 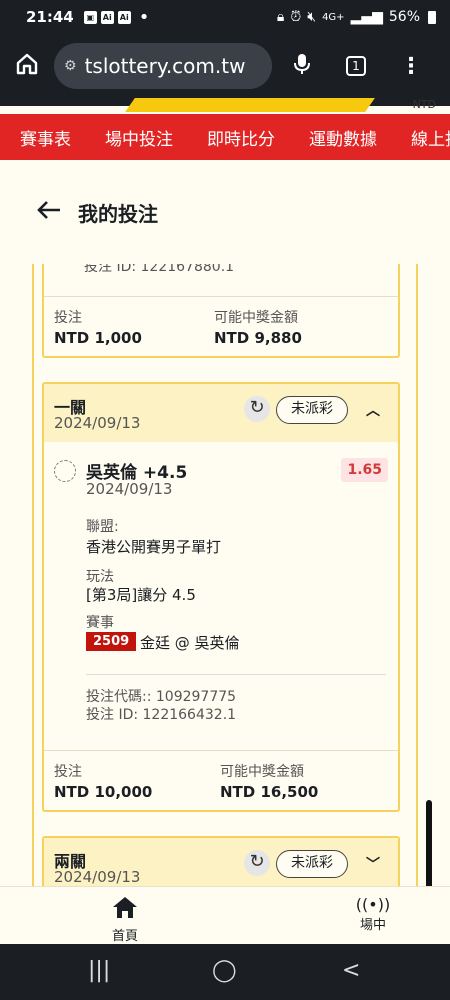 I want to click on battery-icon, so click(x=432, y=17).